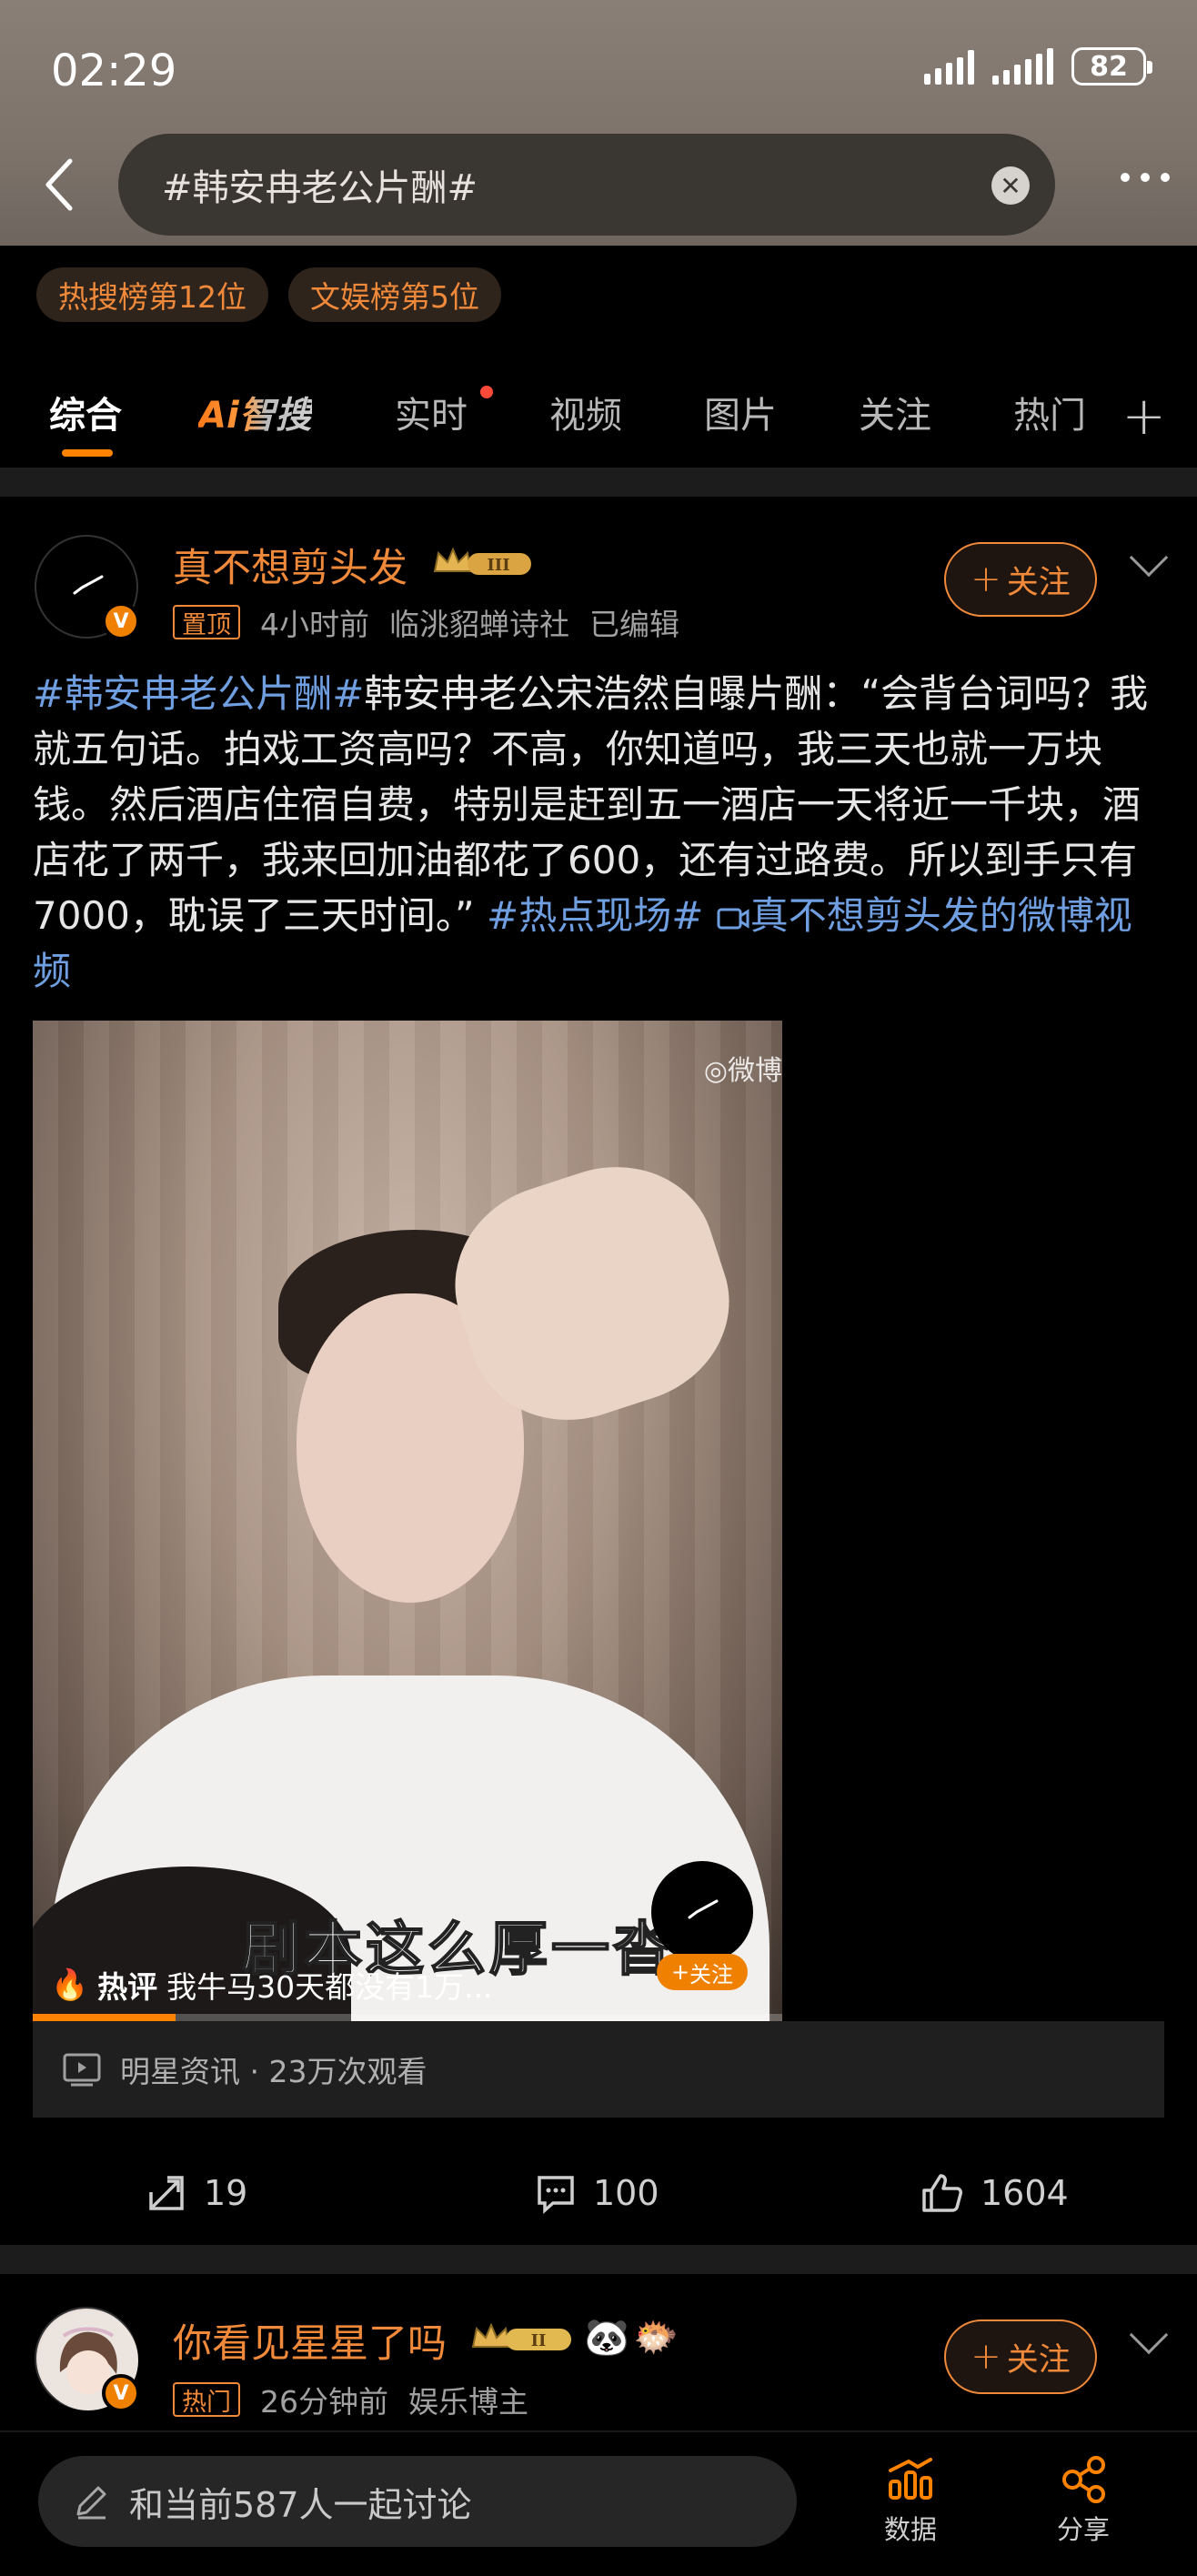 The image size is (1197, 2576). I want to click on edited-label: 已编辑, so click(634, 624).